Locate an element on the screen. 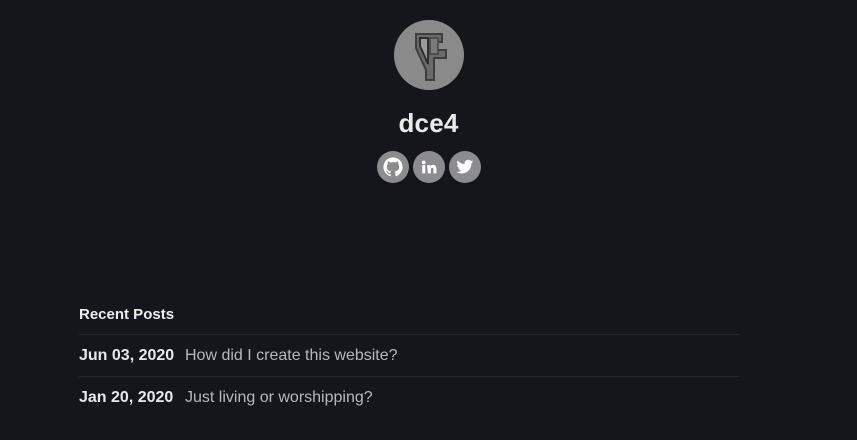 The height and width of the screenshot is (440, 857). post-title-link: How did I create this website? is located at coordinates (291, 356).